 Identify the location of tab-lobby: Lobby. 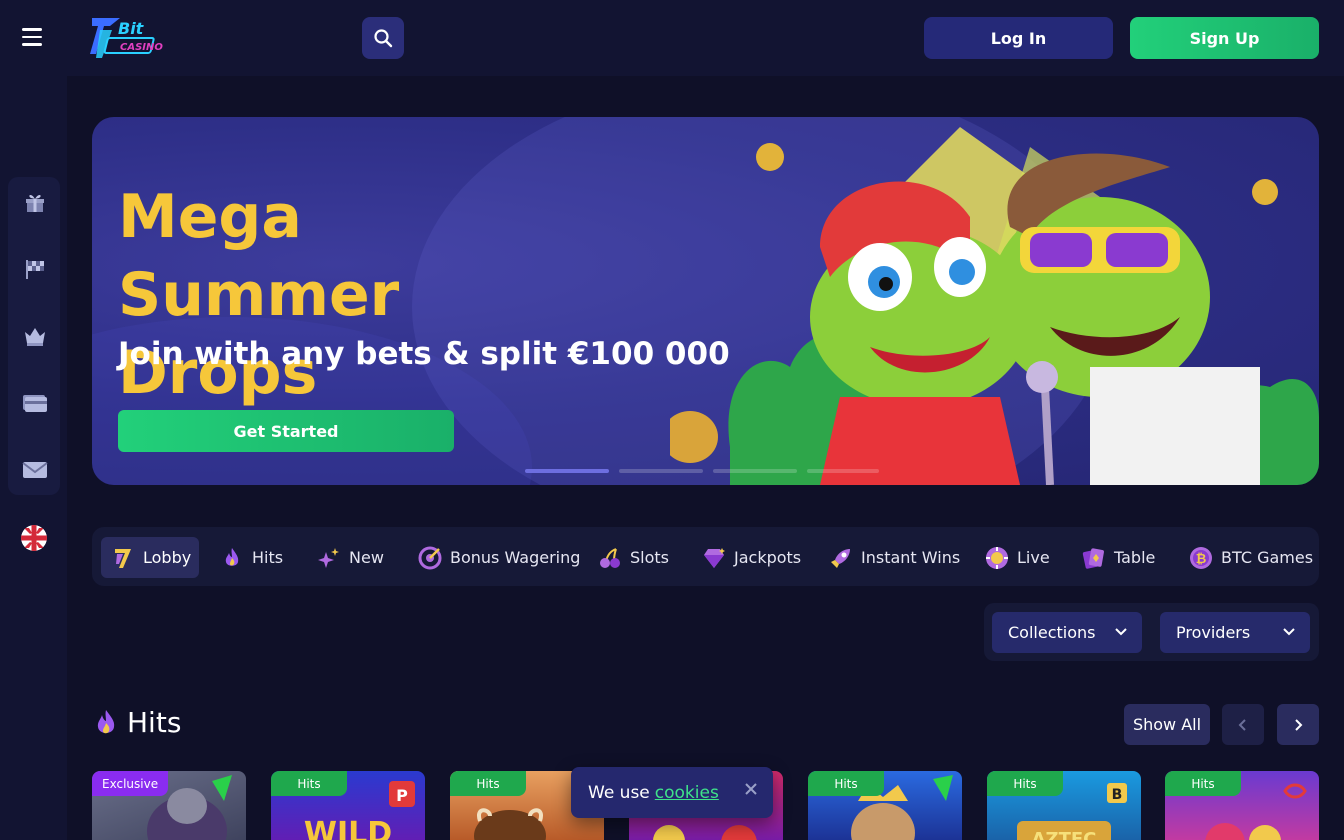
(150, 557).